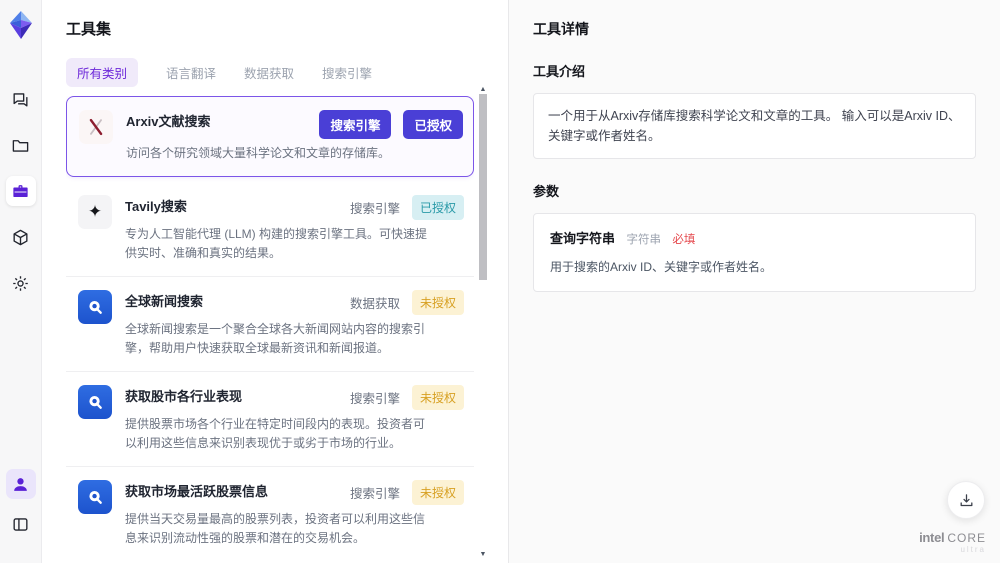 Image resolution: width=1000 pixels, height=563 pixels. I want to click on category-badge: 数据获取, so click(374, 303).